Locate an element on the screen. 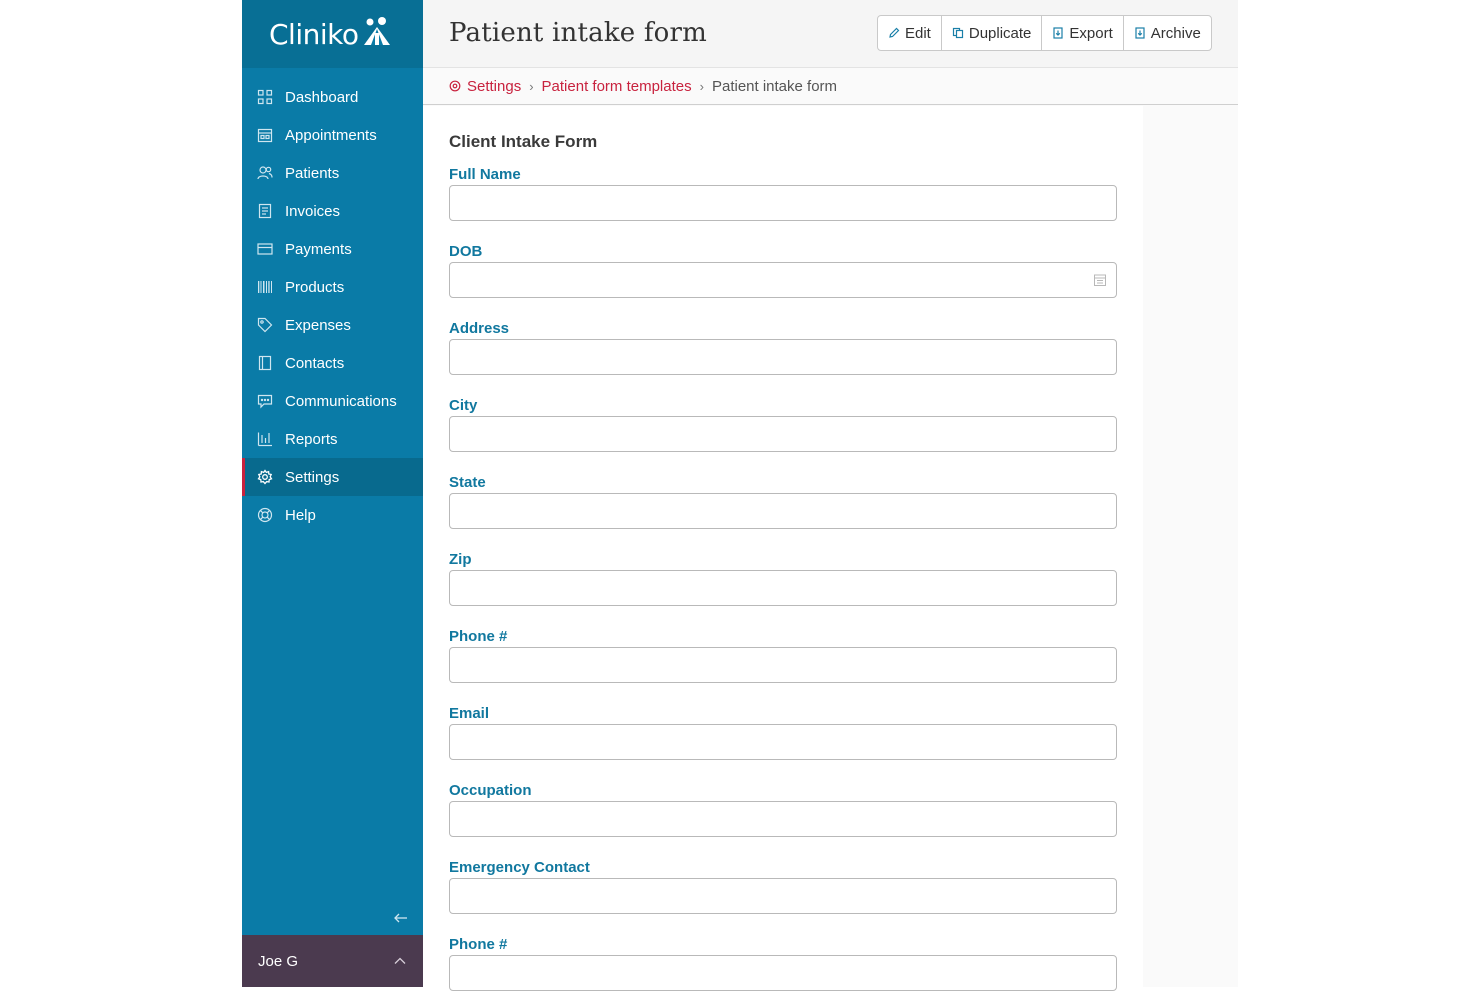 This screenshot has height=991, width=1480. export-button: Export is located at coordinates (1083, 33).